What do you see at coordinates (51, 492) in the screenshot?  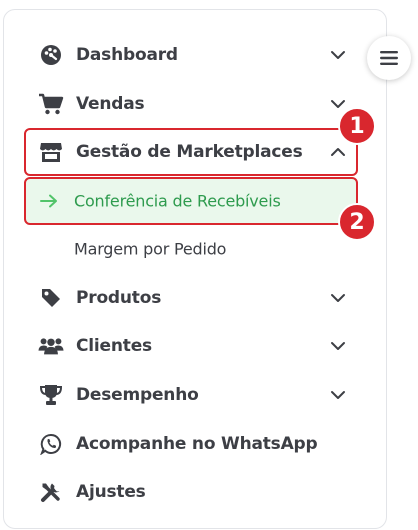 I see `tools-icon` at bounding box center [51, 492].